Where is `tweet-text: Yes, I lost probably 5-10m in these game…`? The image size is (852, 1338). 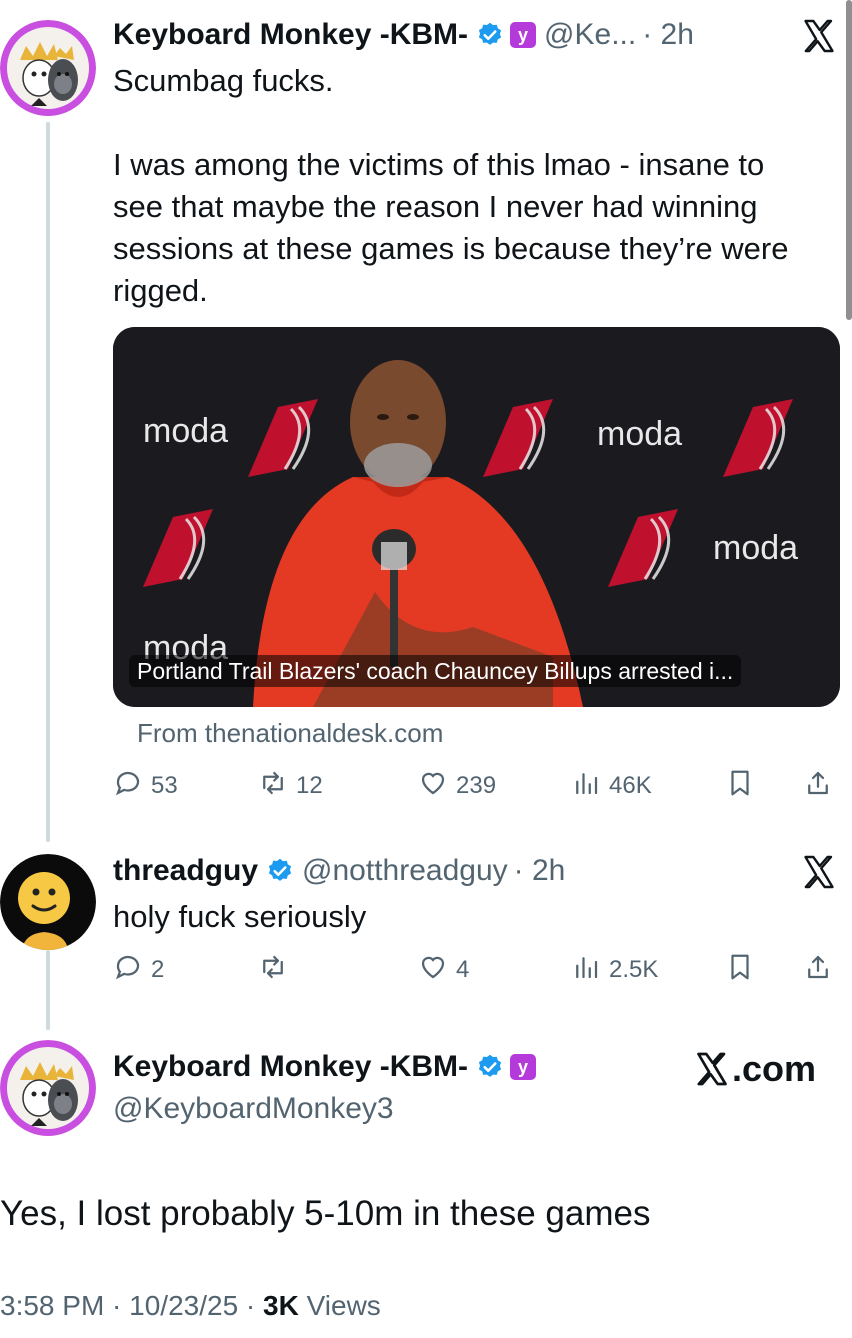
tweet-text: Yes, I lost probably 5-10m in these game… is located at coordinates (325, 1213).